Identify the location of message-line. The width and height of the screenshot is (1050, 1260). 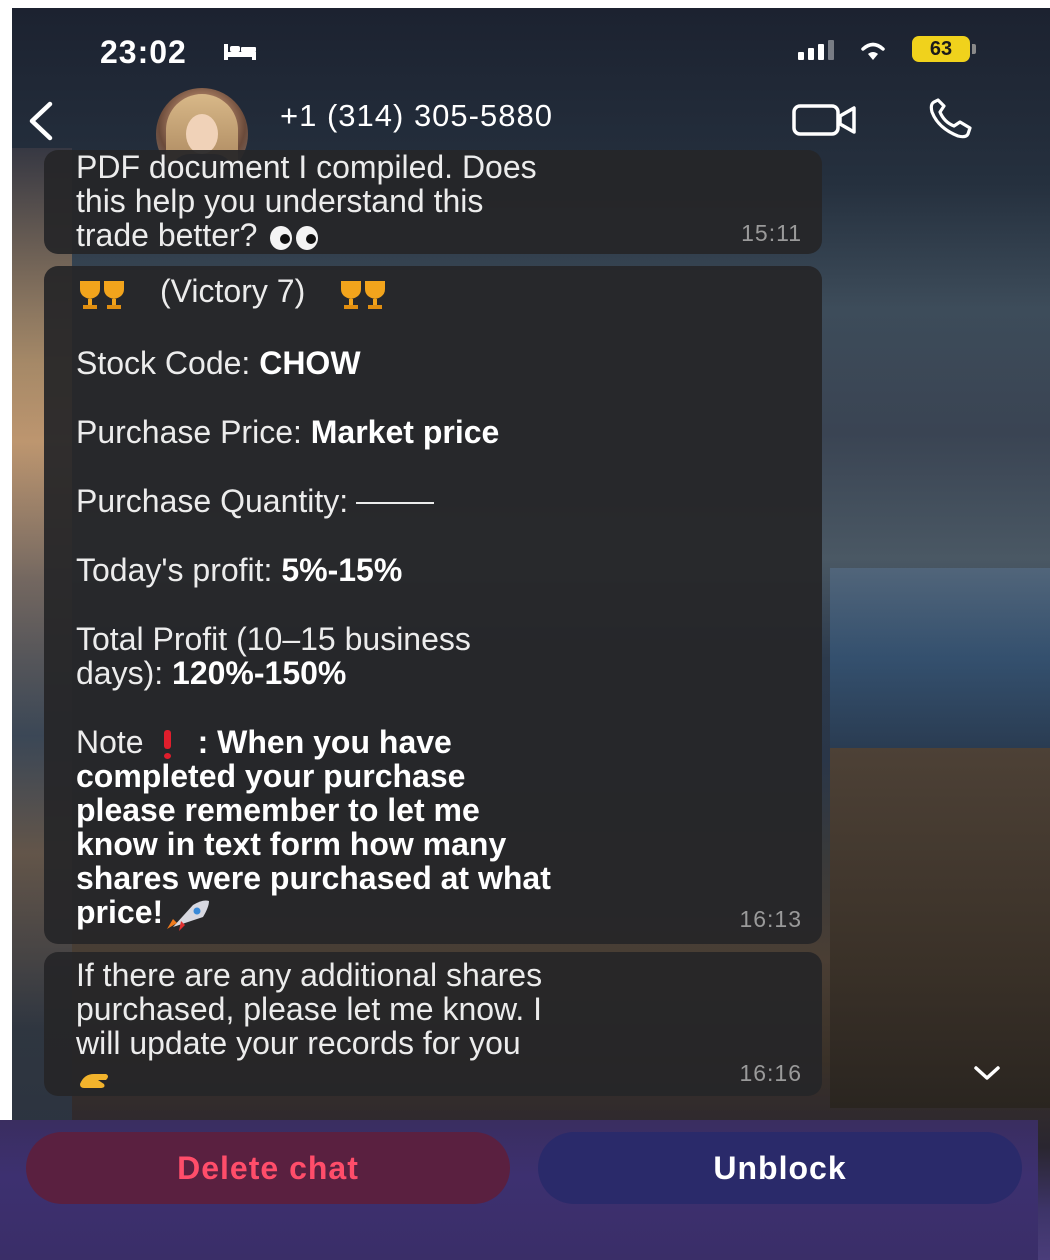
(433, 1075).